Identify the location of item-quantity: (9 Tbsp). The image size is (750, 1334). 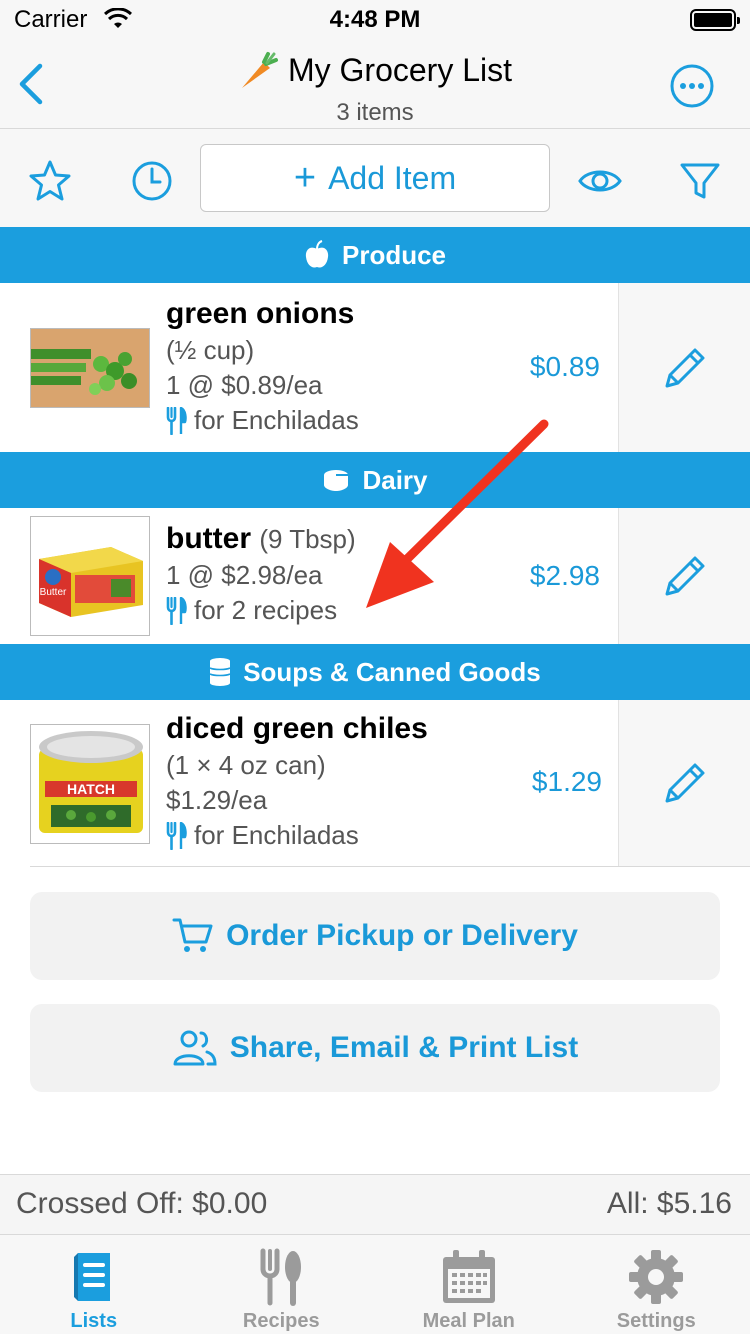
(307, 539).